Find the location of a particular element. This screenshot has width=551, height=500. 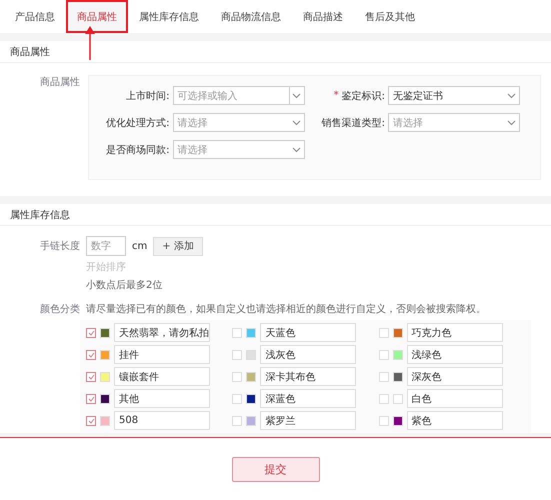

help-text: 请尽量选择已有的颜色，如果自定义也请选择相近的颜色进行自定义，否则会被搜索降权。 is located at coordinates (286, 309).